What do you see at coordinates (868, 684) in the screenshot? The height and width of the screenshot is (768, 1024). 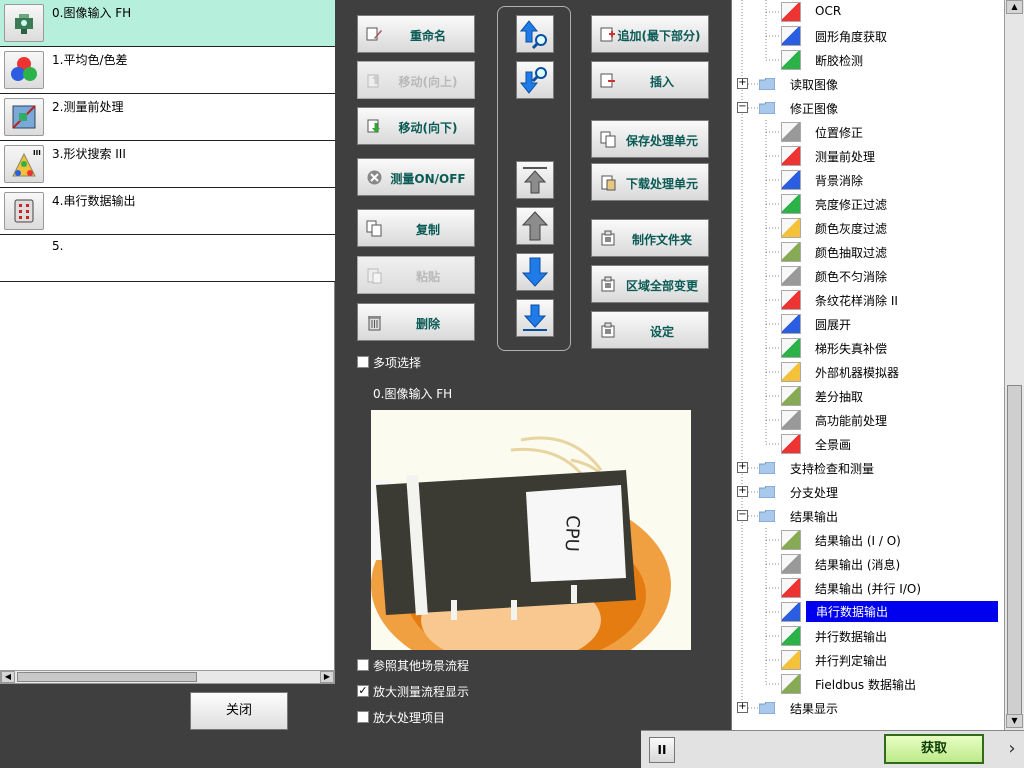 I see `tree-item: Fieldbus 数据输出` at bounding box center [868, 684].